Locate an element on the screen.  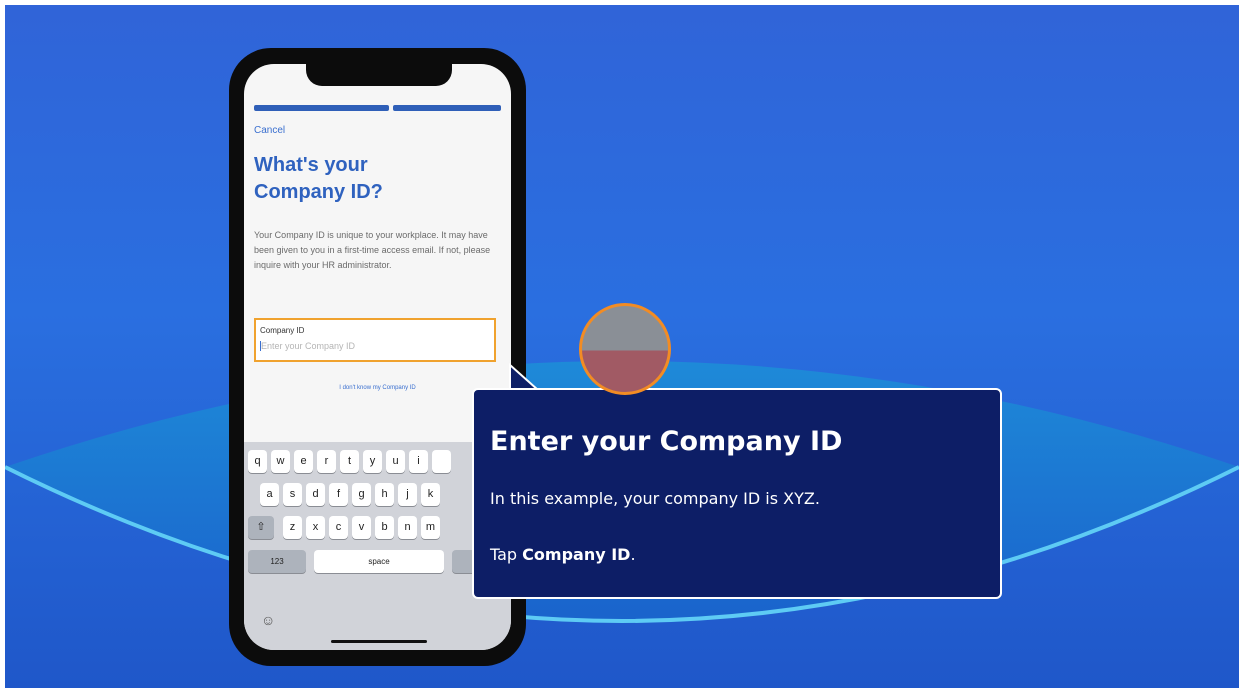
key-q: q is located at coordinates (257, 461).